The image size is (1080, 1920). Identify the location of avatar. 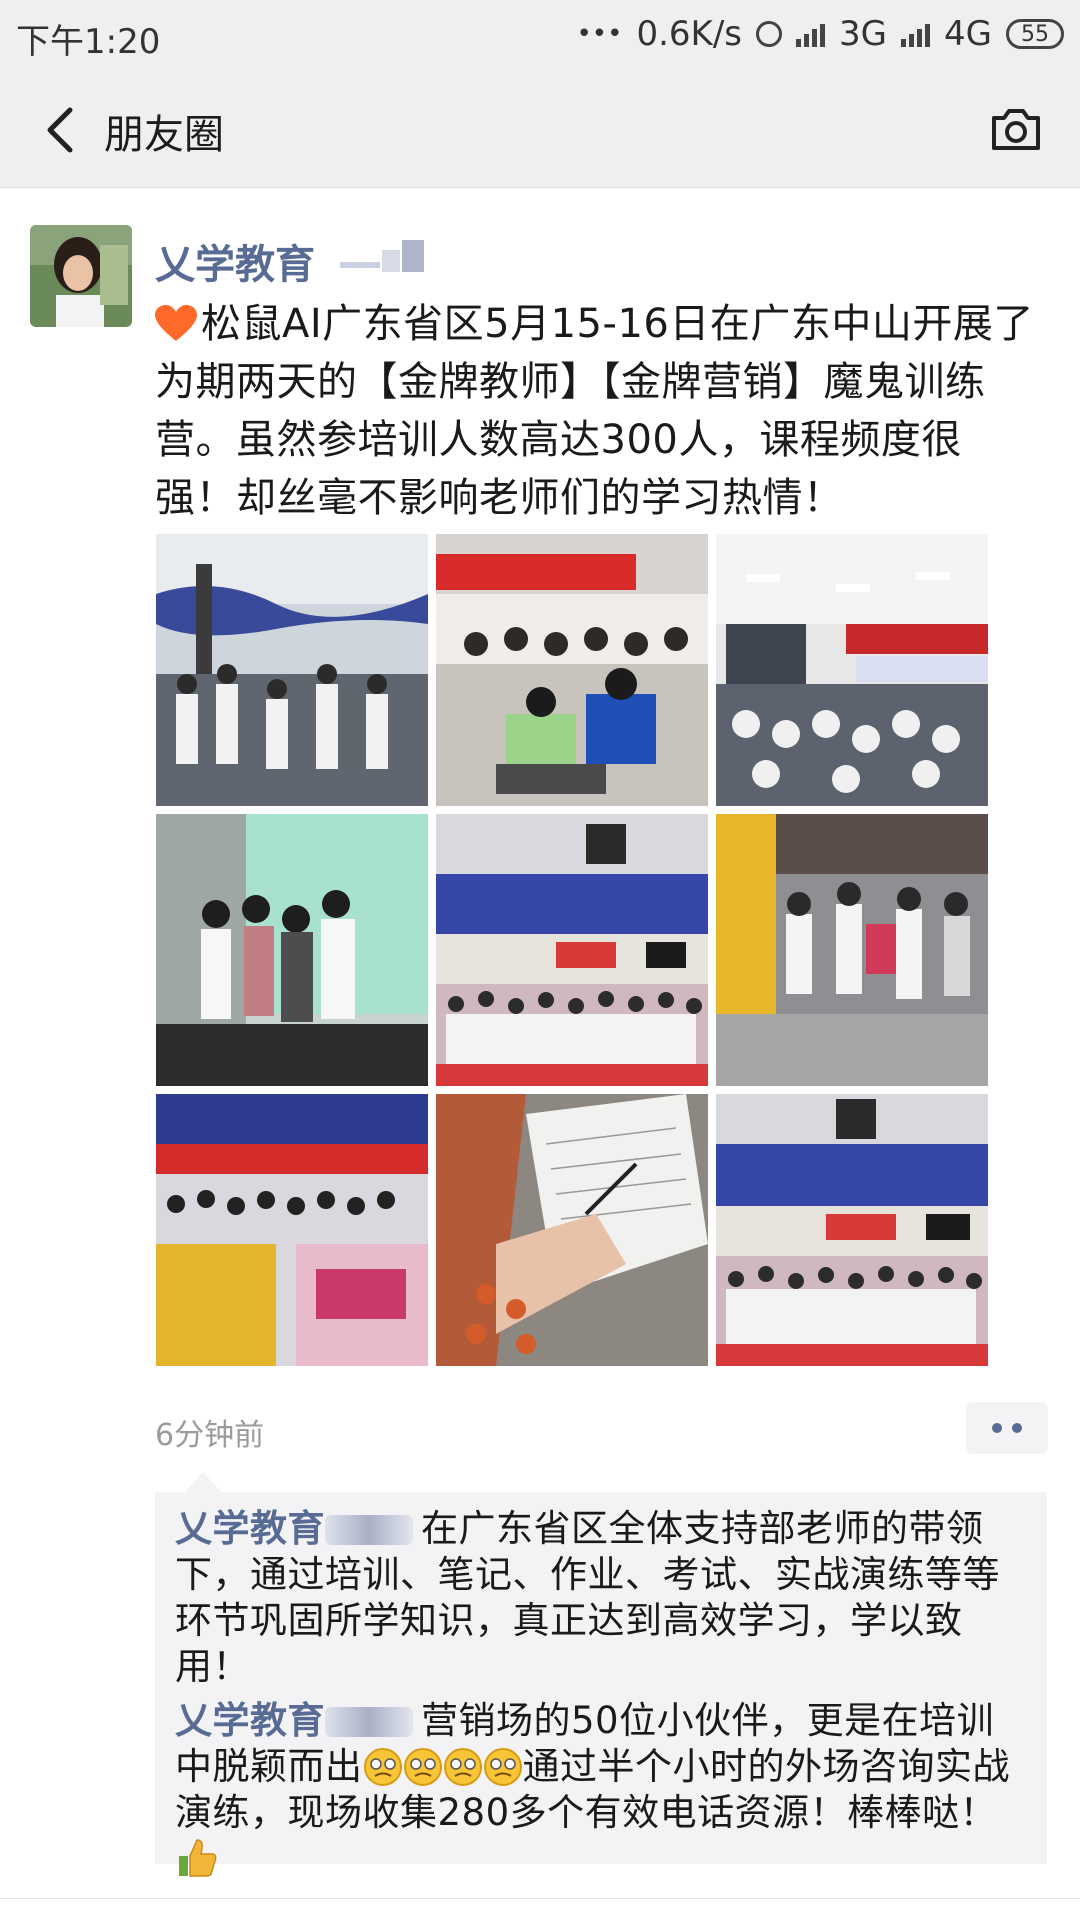
(81, 276).